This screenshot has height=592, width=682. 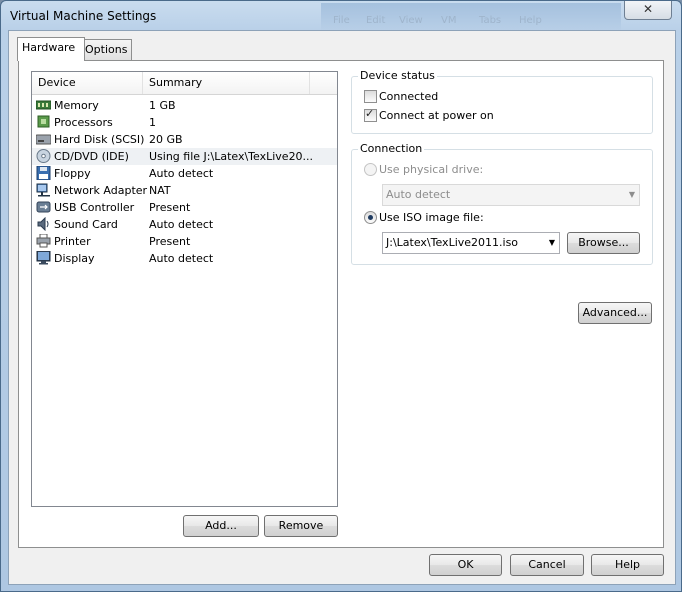 I want to click on connect-at-power-on-checkbox, so click(x=370, y=114).